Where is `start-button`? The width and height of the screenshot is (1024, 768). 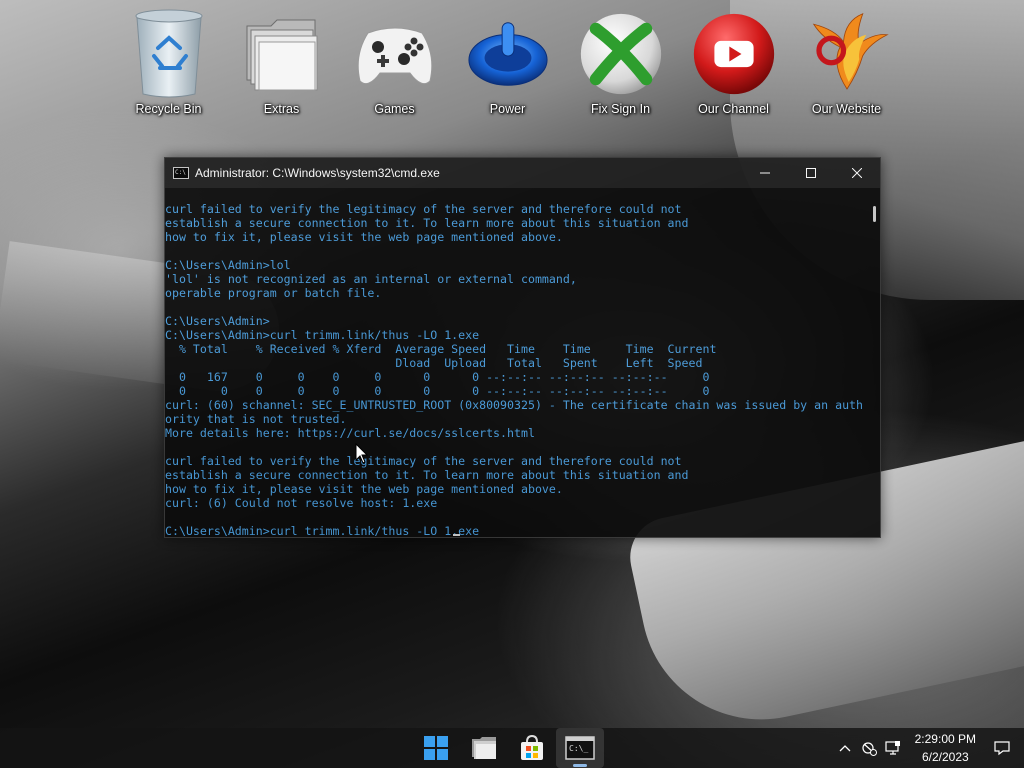 start-button is located at coordinates (436, 748).